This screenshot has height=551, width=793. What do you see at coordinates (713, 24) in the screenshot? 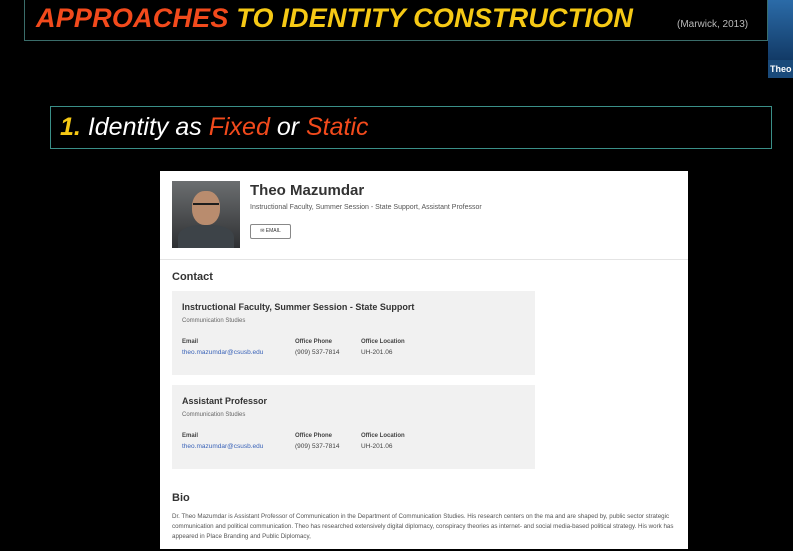
I see `citation: (Marwick, 2013)` at bounding box center [713, 24].